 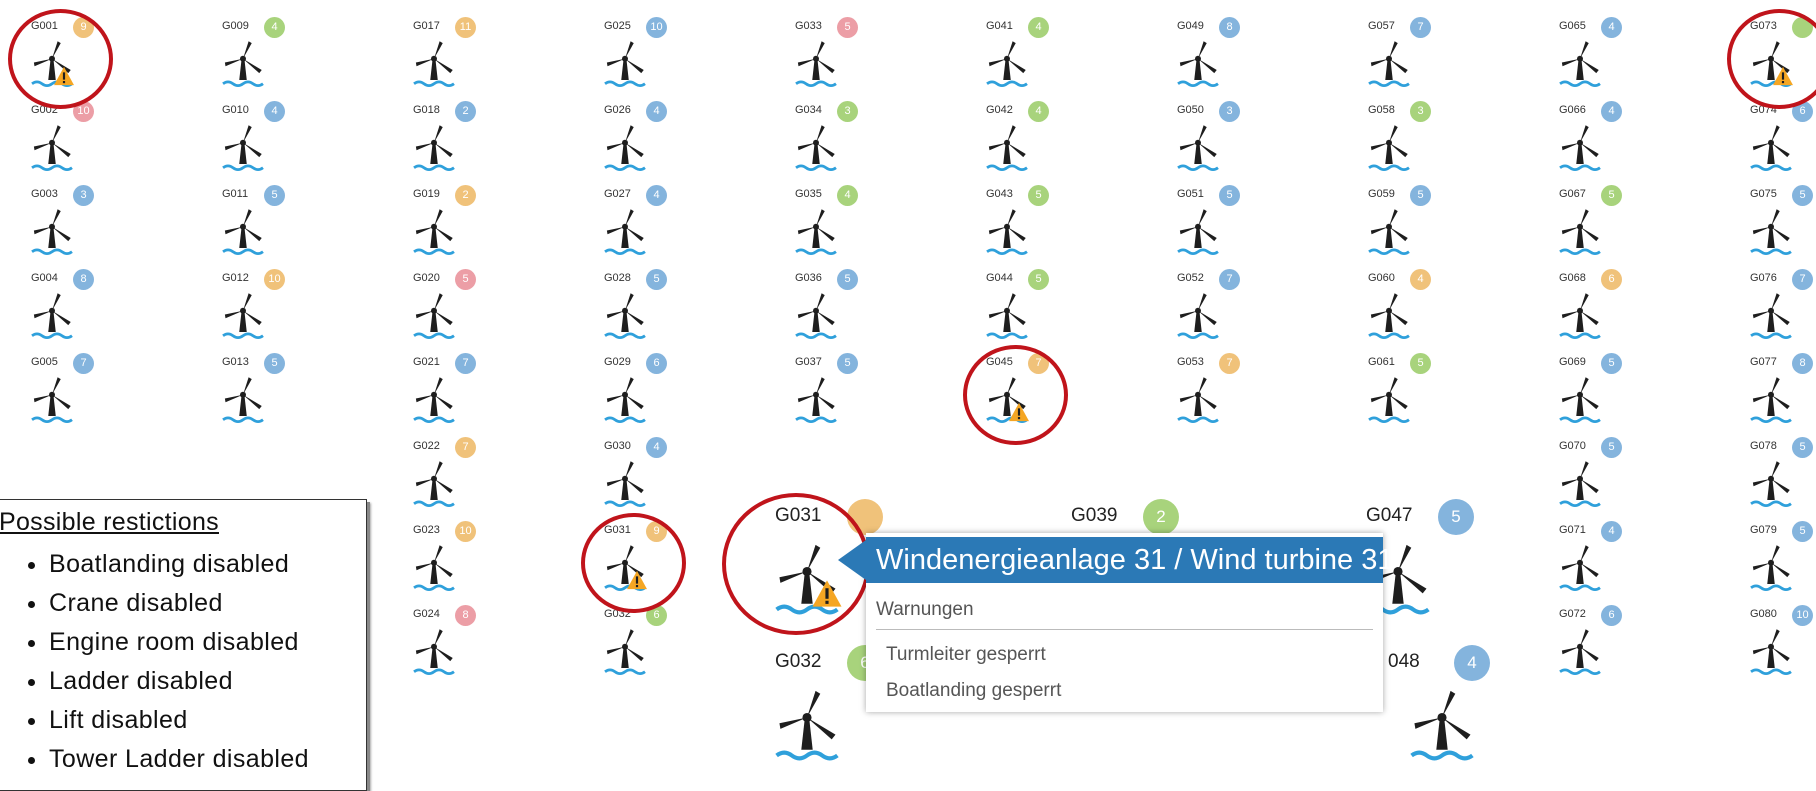 What do you see at coordinates (1428, 63) in the screenshot?
I see `turbine-g057: G057 7` at bounding box center [1428, 63].